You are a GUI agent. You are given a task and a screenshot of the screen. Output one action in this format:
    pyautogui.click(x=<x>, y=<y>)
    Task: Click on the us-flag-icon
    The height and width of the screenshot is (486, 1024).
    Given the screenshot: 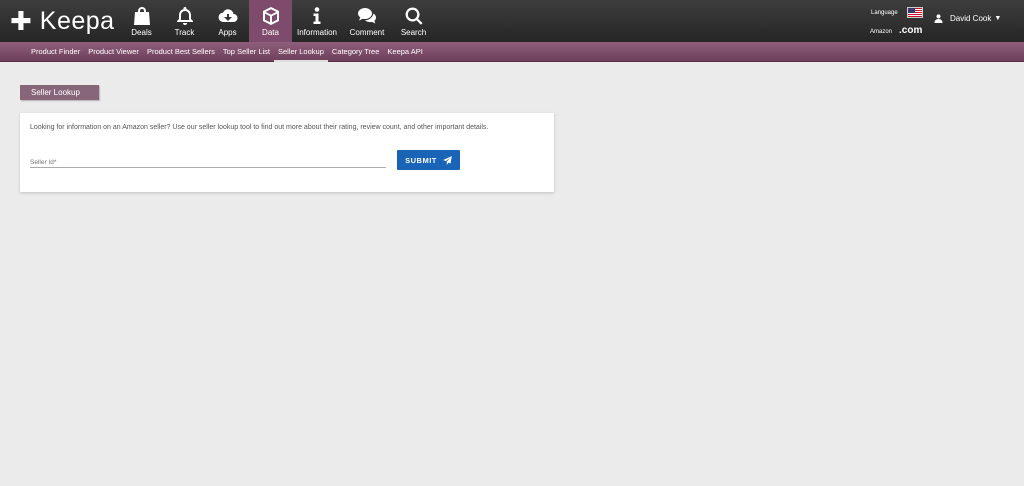 What is the action you would take?
    pyautogui.click(x=915, y=12)
    